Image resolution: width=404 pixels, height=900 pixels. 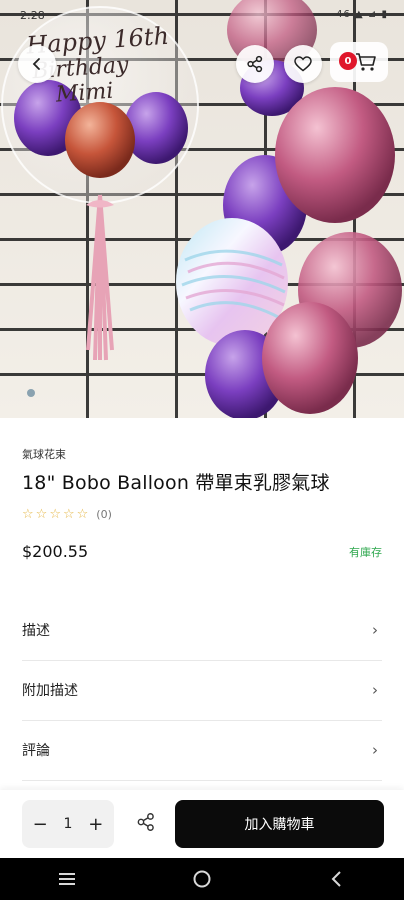 I want to click on product-title: 18" Bobo Balloon 帶單束乳膠氣球, so click(x=176, y=483).